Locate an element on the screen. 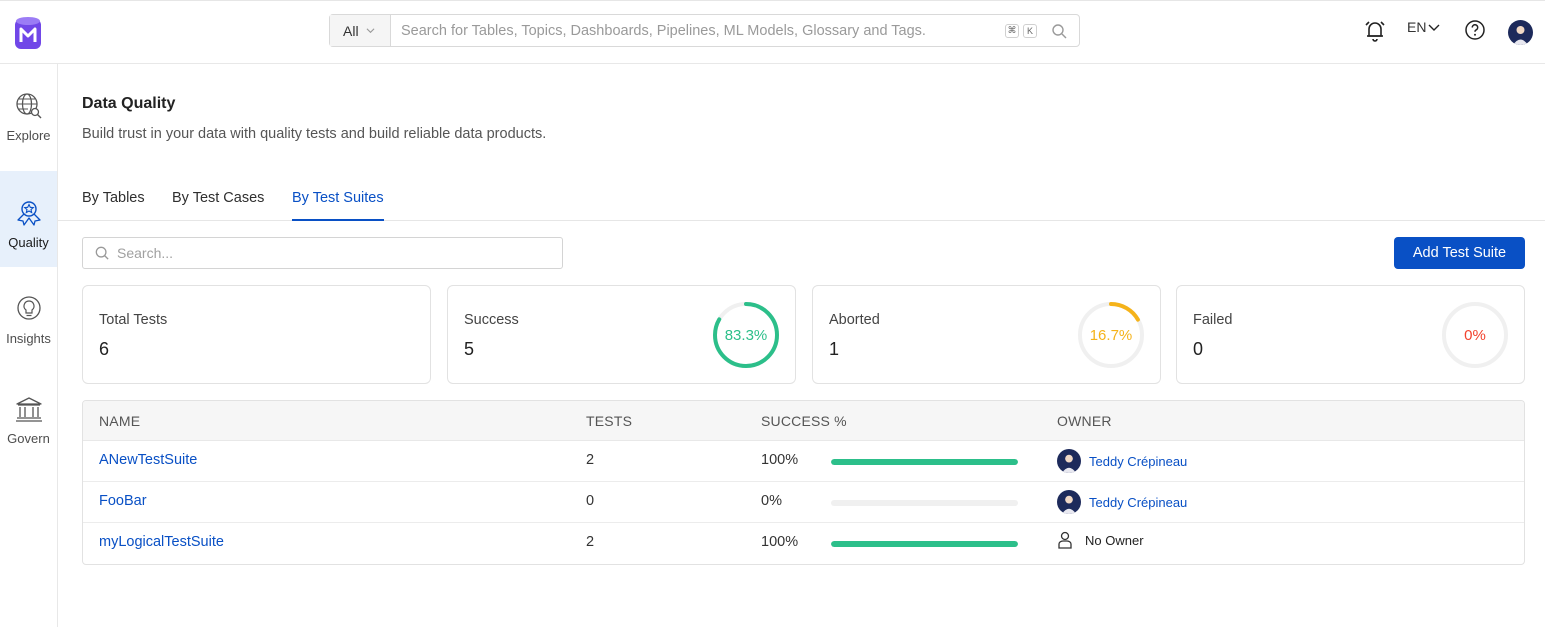 Image resolution: width=1545 pixels, height=627 pixels. language-selector: EN is located at coordinates (1423, 27).